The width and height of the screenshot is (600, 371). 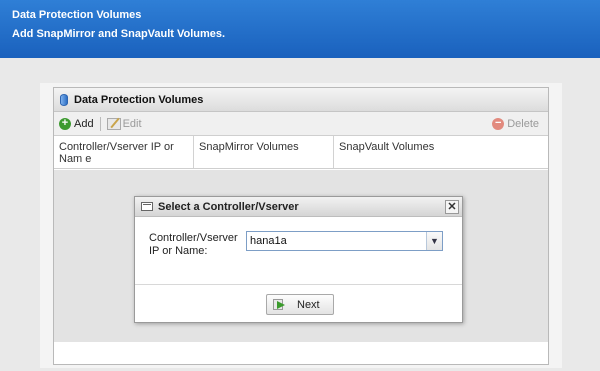 What do you see at coordinates (264, 152) in the screenshot?
I see `column-header-snapmirror: SnapMirror Volumes` at bounding box center [264, 152].